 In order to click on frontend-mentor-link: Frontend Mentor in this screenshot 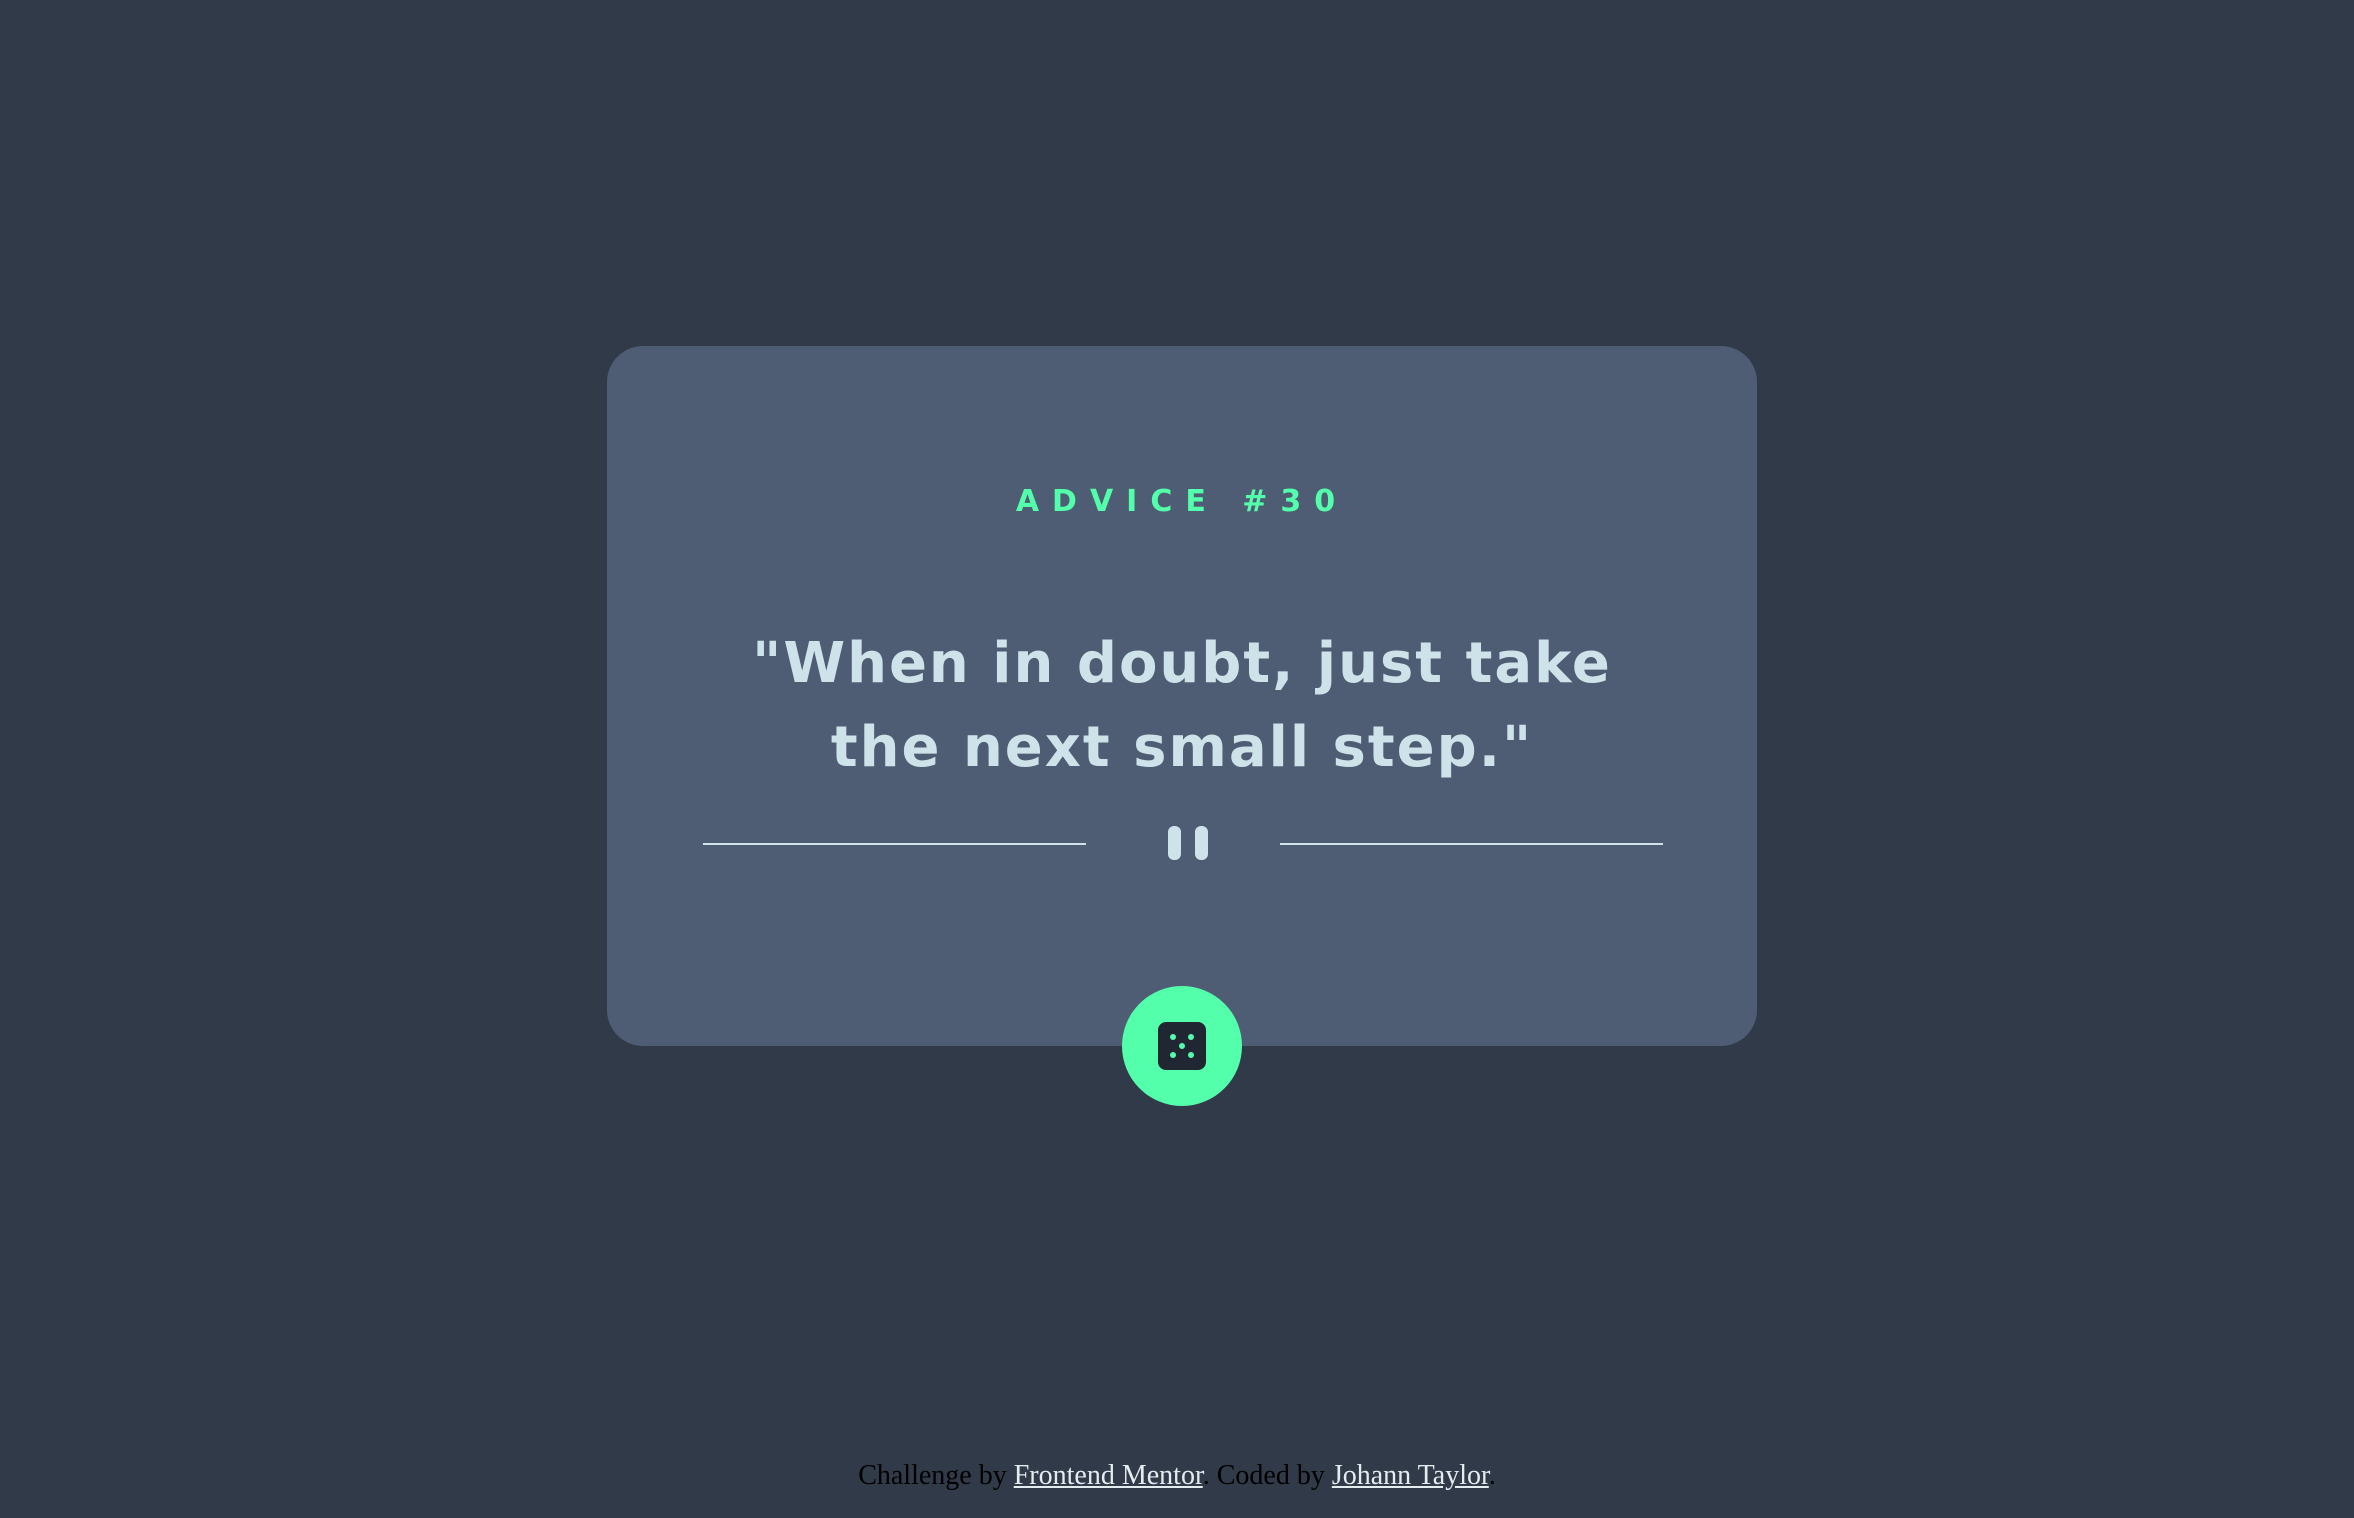, I will do `click(1108, 1475)`.